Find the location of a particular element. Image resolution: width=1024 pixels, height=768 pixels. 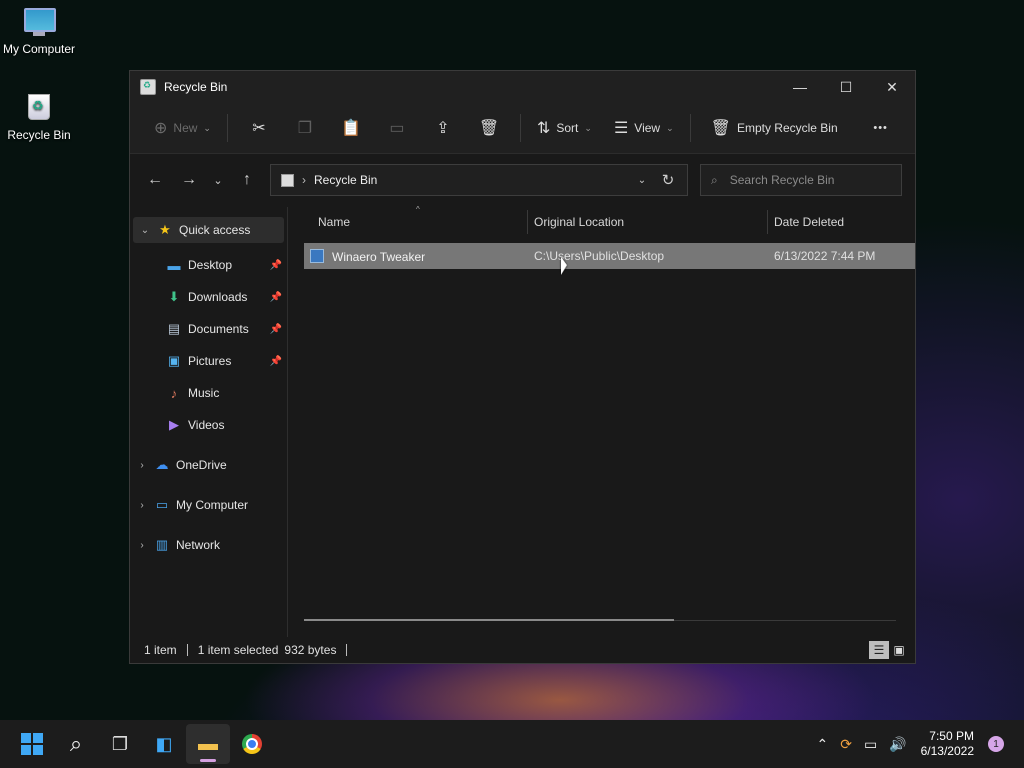

notification-badge: 1 is located at coordinates (996, 744).